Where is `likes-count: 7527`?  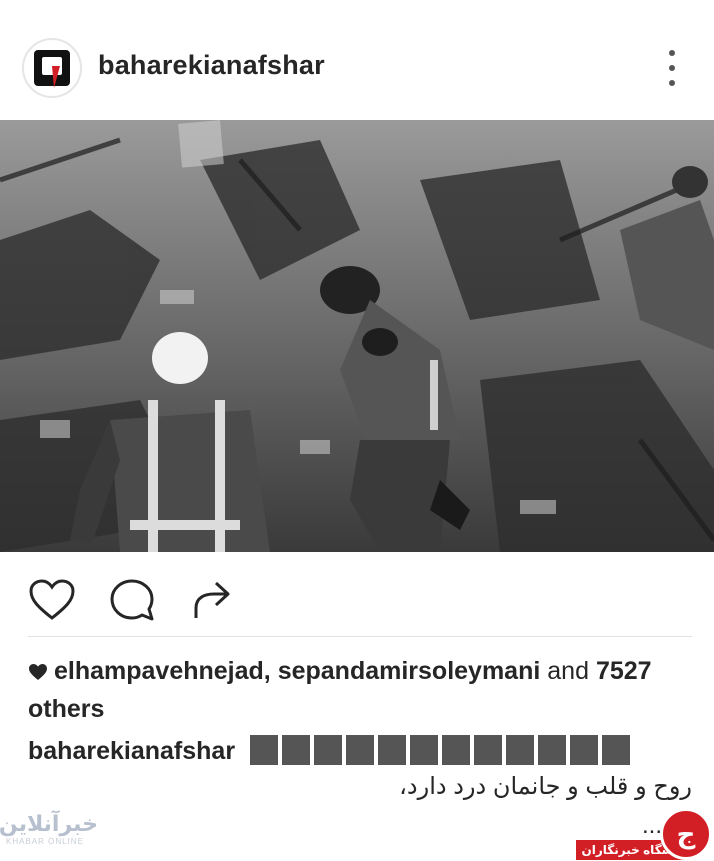
likes-count: 7527 is located at coordinates (624, 671).